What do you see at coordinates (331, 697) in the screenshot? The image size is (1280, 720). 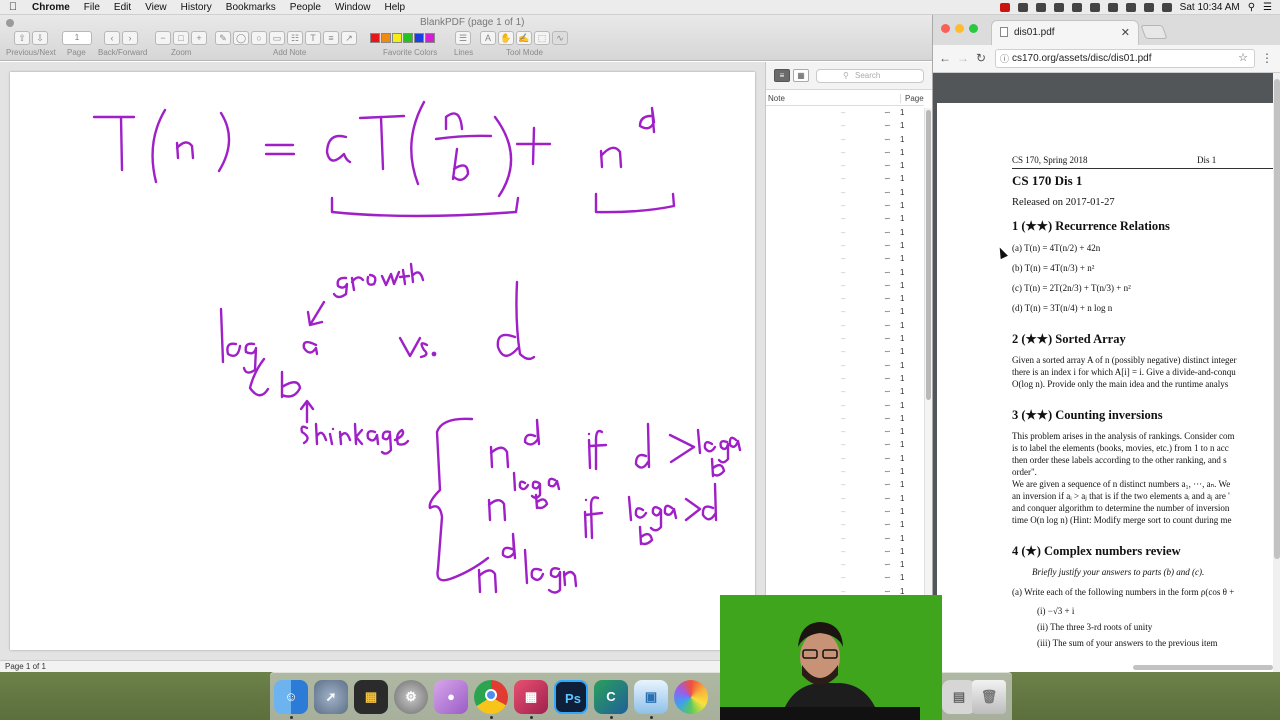 I see `launchpad-icon: ➚` at bounding box center [331, 697].